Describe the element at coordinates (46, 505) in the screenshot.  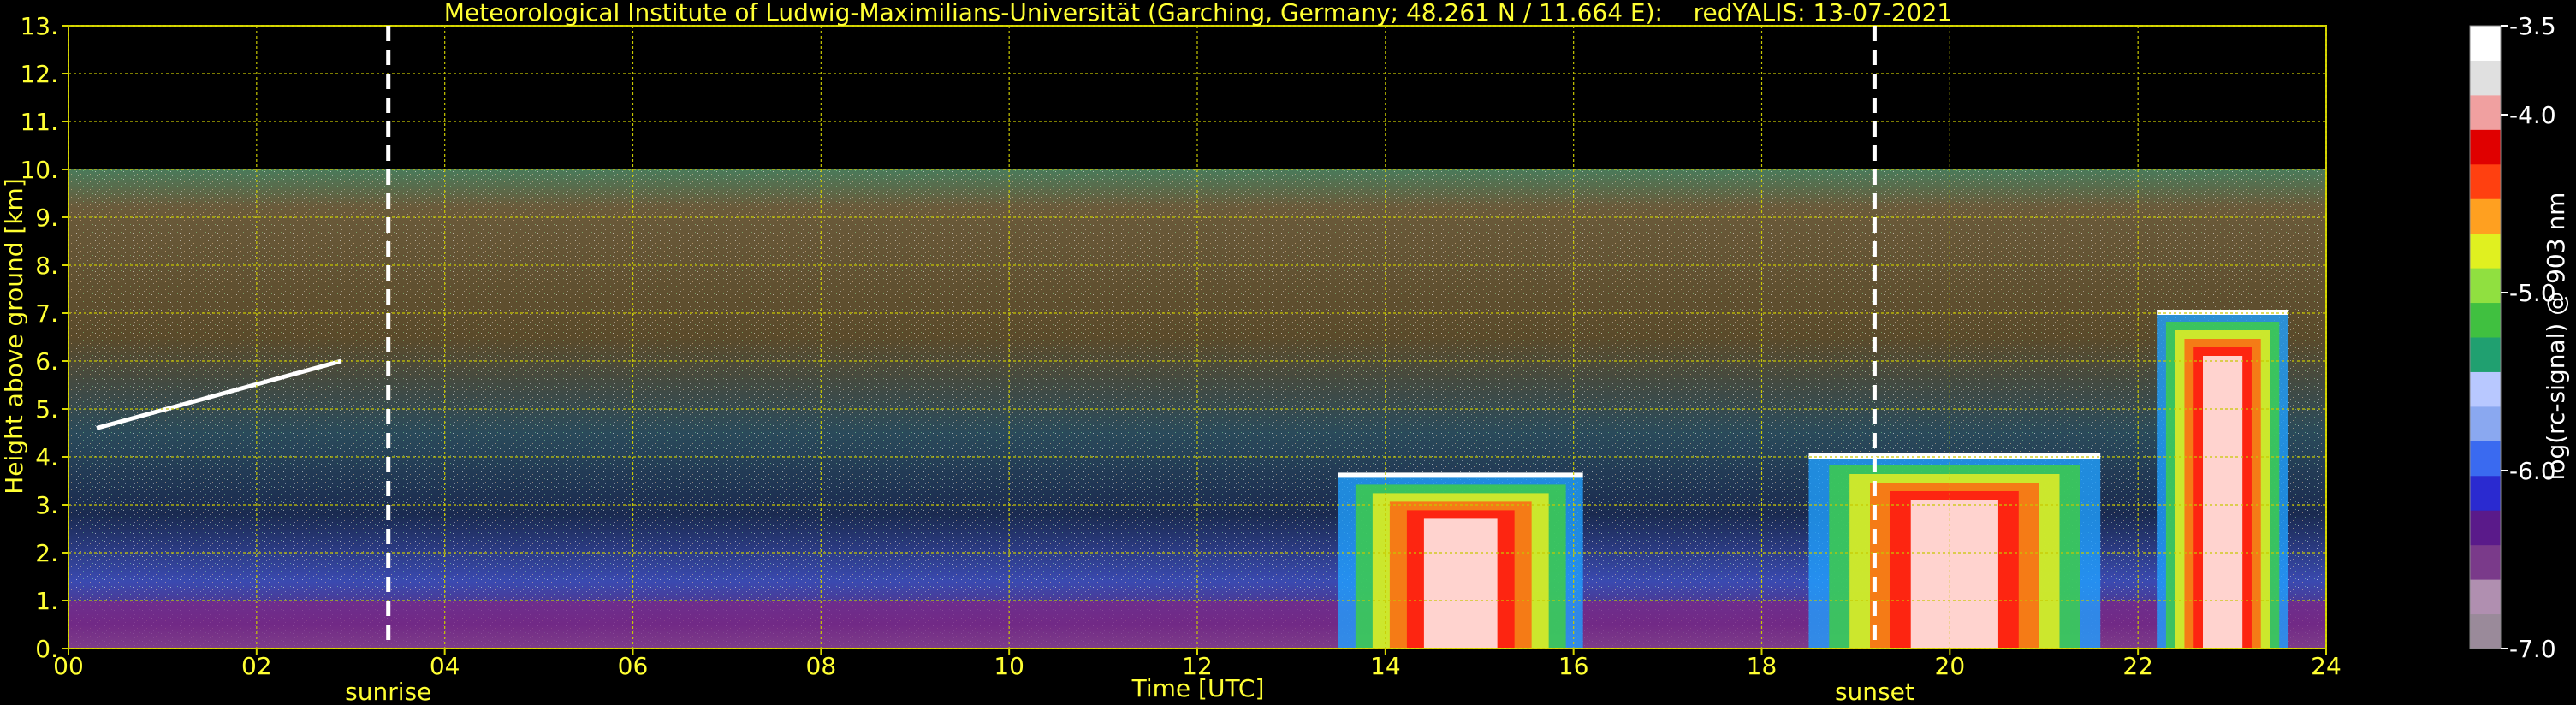
I see `y-tick-label: 3.` at that location.